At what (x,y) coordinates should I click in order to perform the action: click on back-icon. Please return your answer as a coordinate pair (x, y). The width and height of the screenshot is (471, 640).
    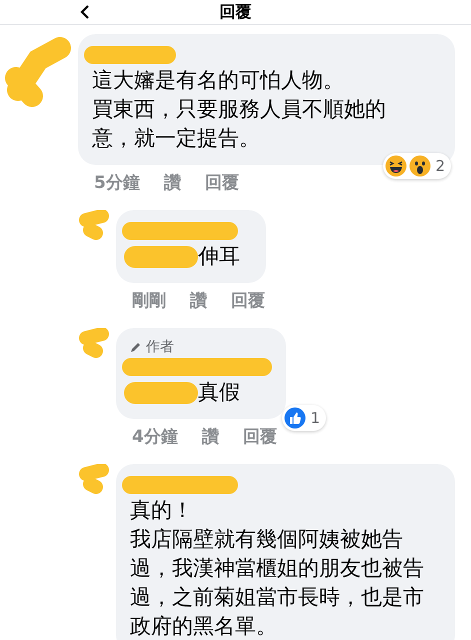
    Looking at the image, I should click on (85, 12).